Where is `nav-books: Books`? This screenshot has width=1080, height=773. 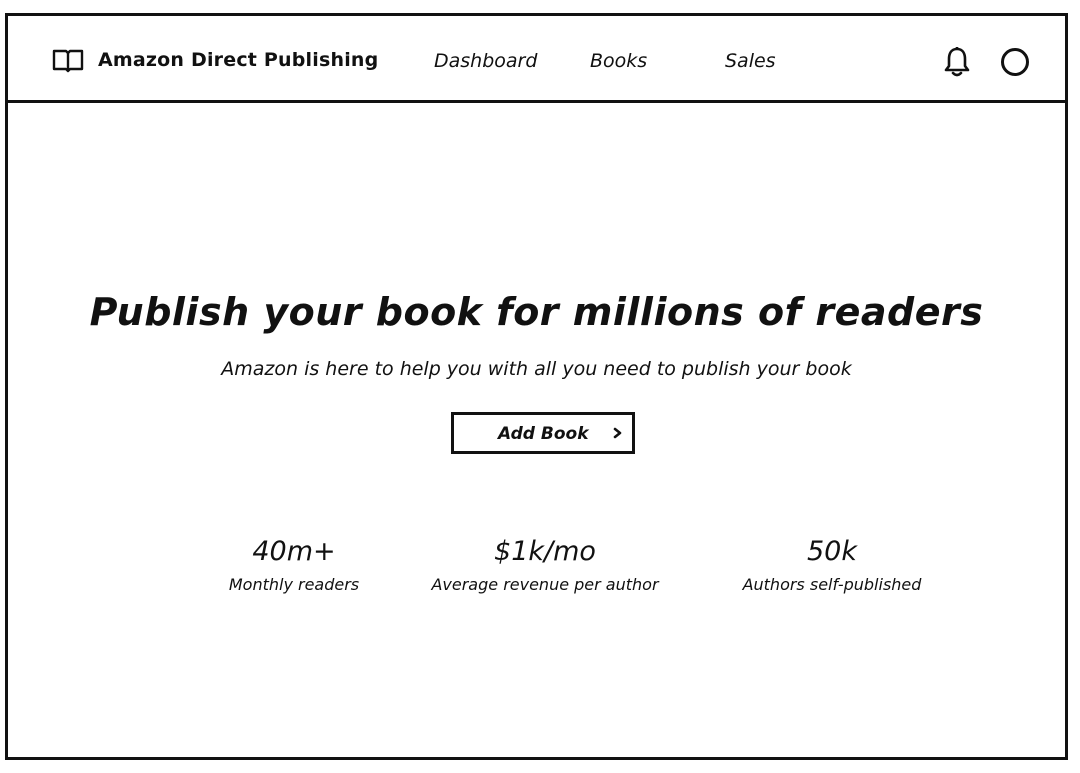
nav-books: Books is located at coordinates (618, 61).